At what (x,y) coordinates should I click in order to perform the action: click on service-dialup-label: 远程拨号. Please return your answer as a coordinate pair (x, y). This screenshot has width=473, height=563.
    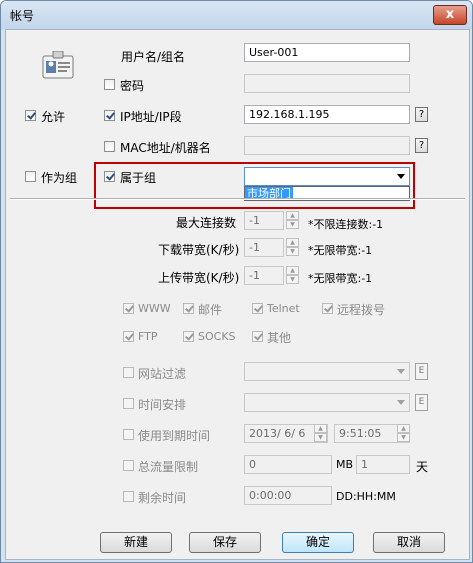
    Looking at the image, I should click on (361, 310).